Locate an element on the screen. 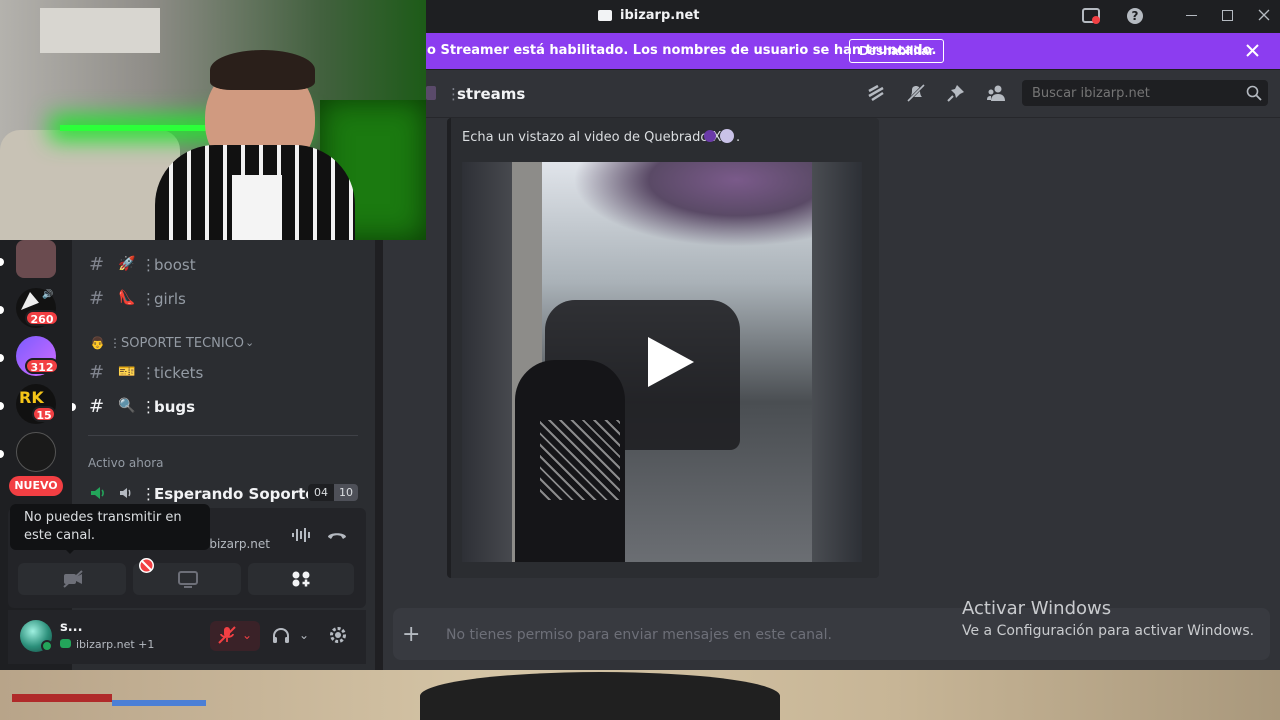  channel-emoji-icon is located at coordinates (431, 93).